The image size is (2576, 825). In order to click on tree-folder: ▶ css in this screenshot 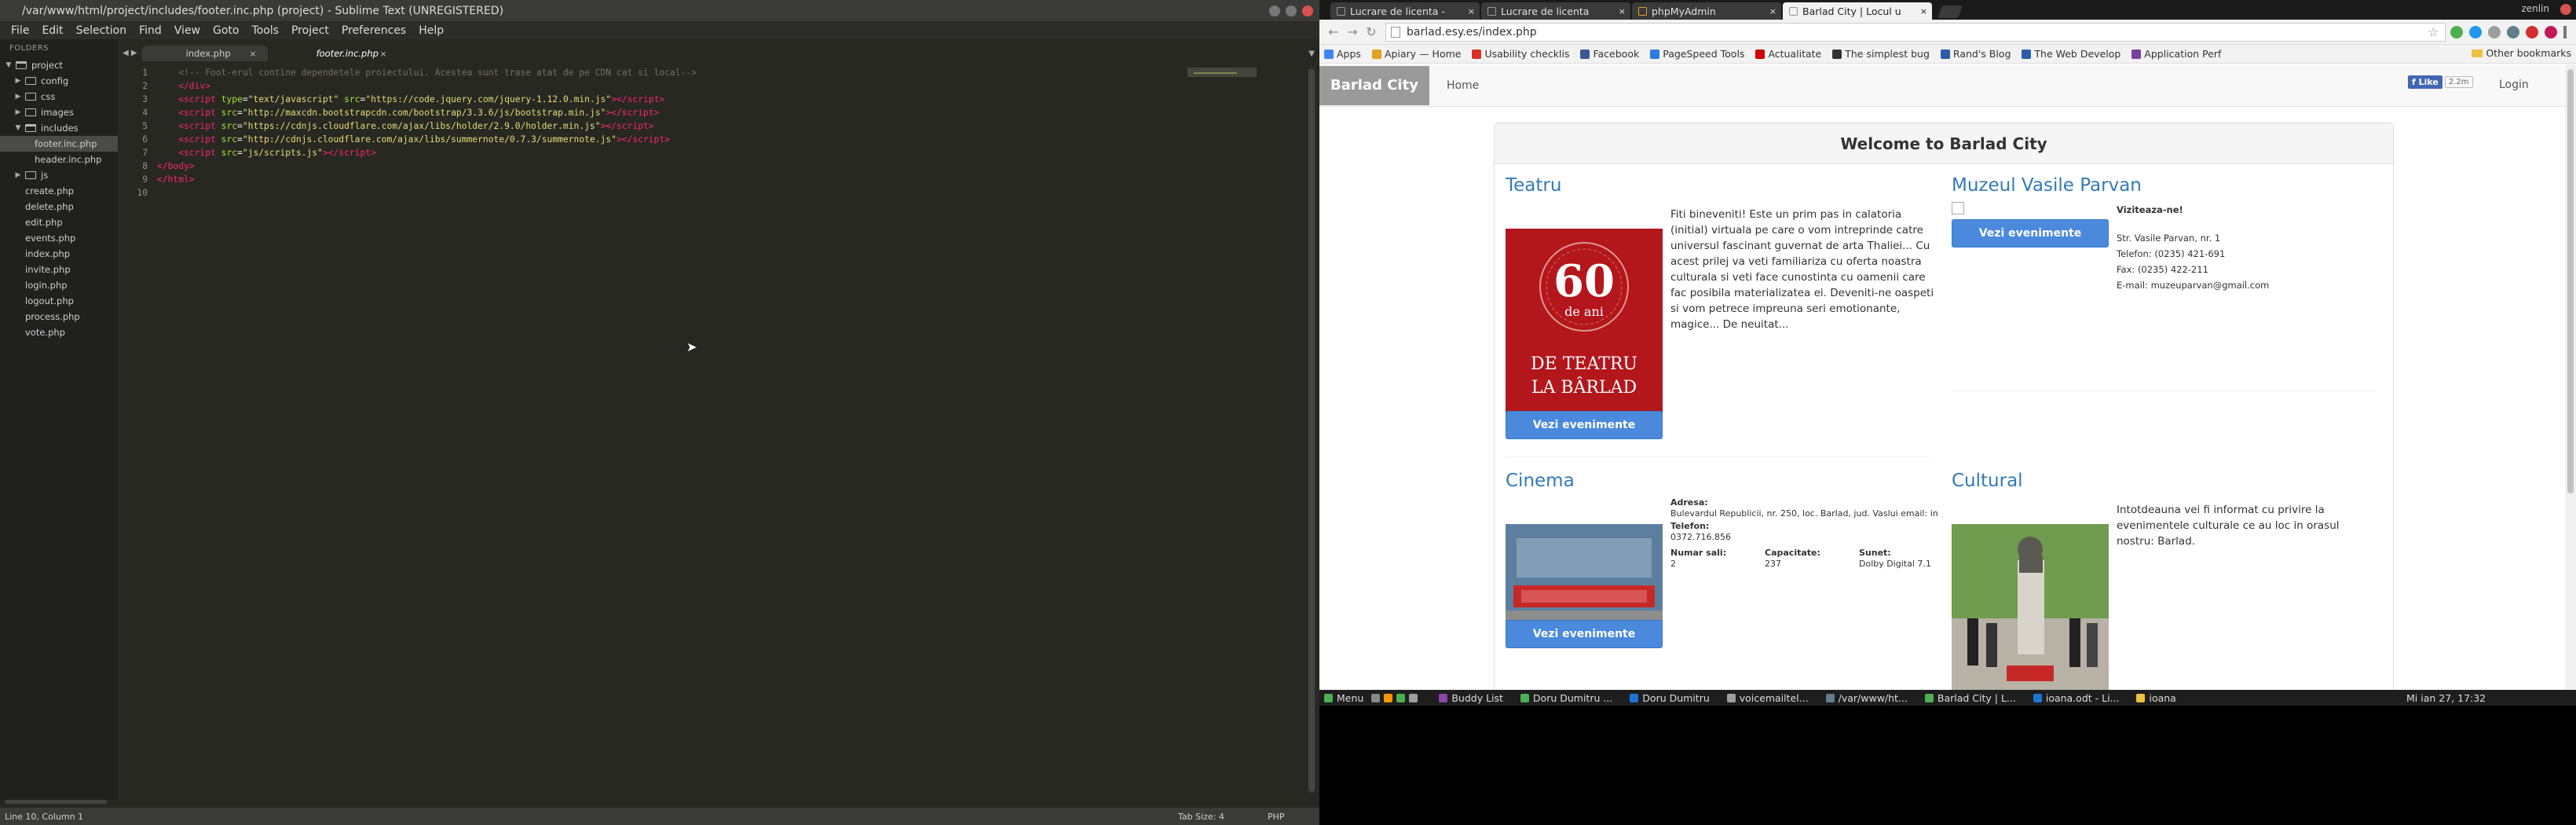, I will do `click(59, 96)`.